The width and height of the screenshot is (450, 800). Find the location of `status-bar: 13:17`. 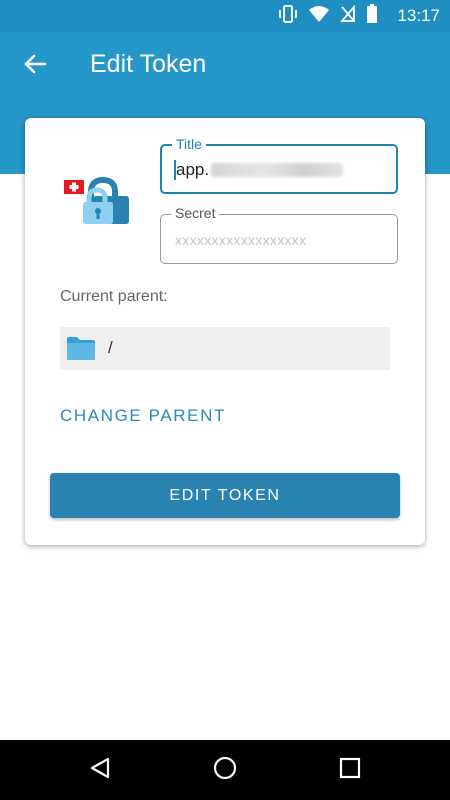

status-bar: 13:17 is located at coordinates (225, 16).